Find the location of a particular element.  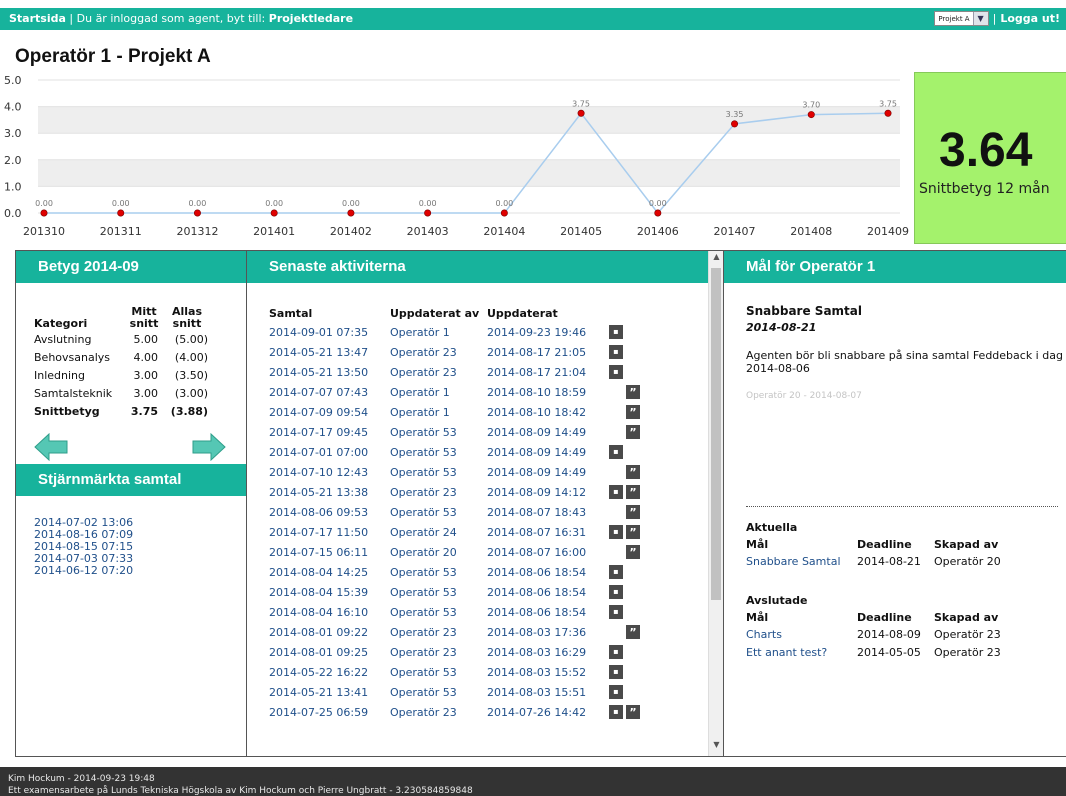

updated-link: 2014-08-10 18:59 is located at coordinates (536, 392).